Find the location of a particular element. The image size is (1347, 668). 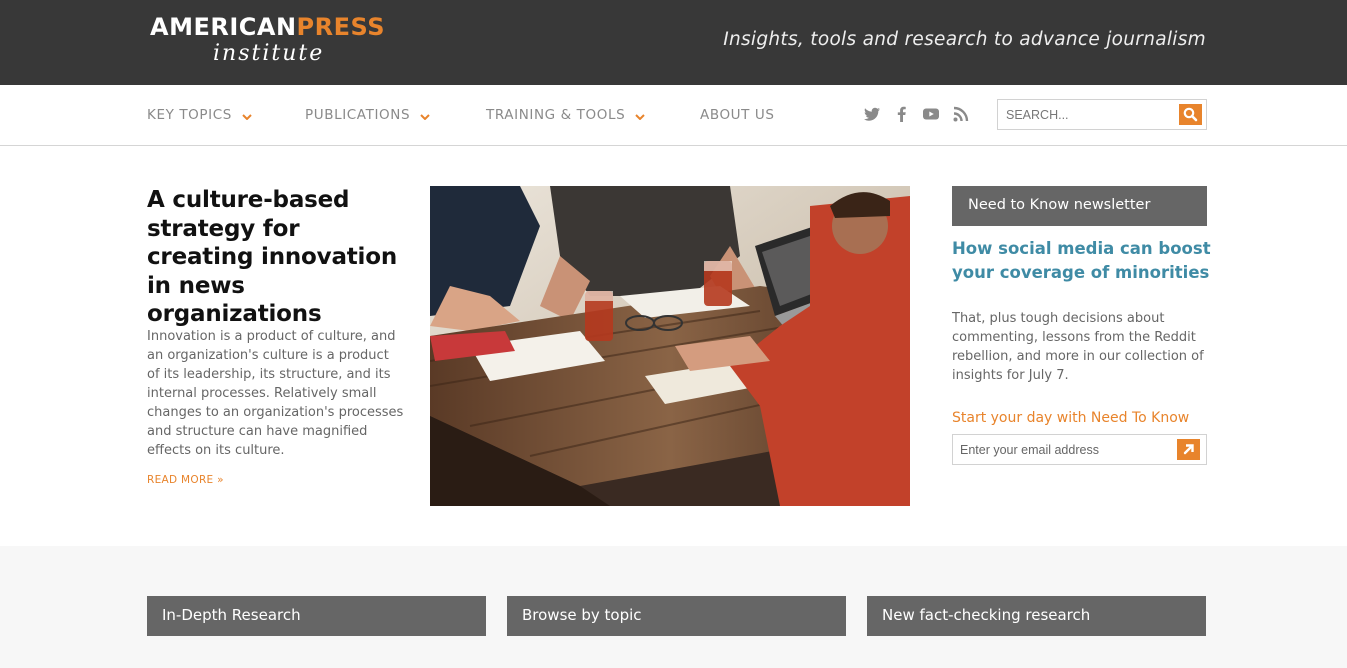

newsletter-signup-form is located at coordinates (1079, 449).